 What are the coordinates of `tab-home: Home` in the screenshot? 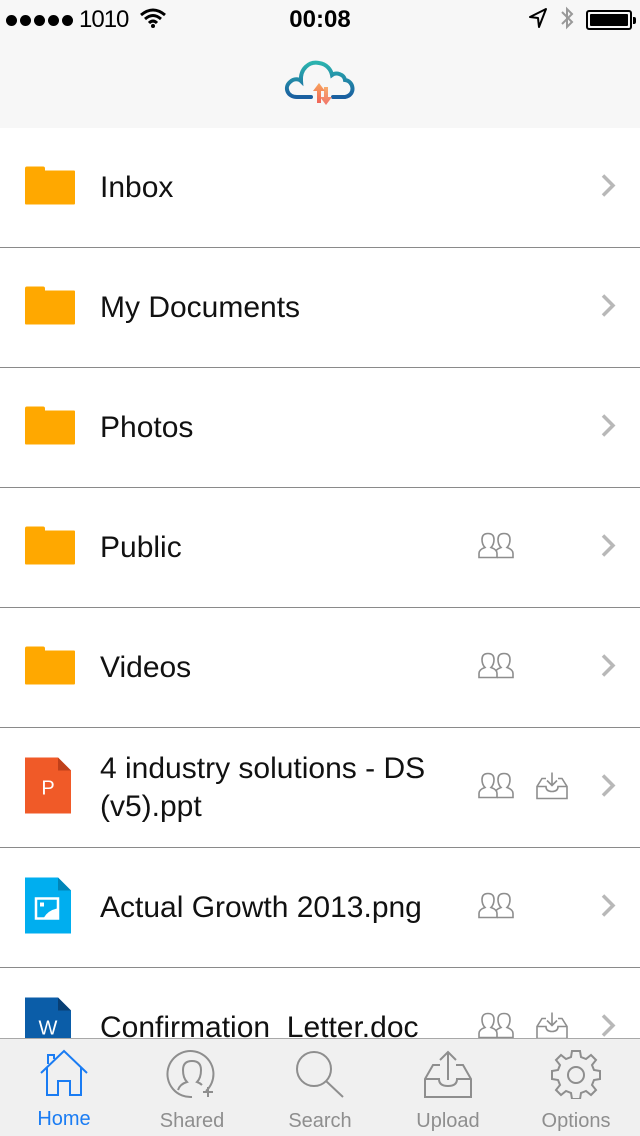 It's located at (64, 1087).